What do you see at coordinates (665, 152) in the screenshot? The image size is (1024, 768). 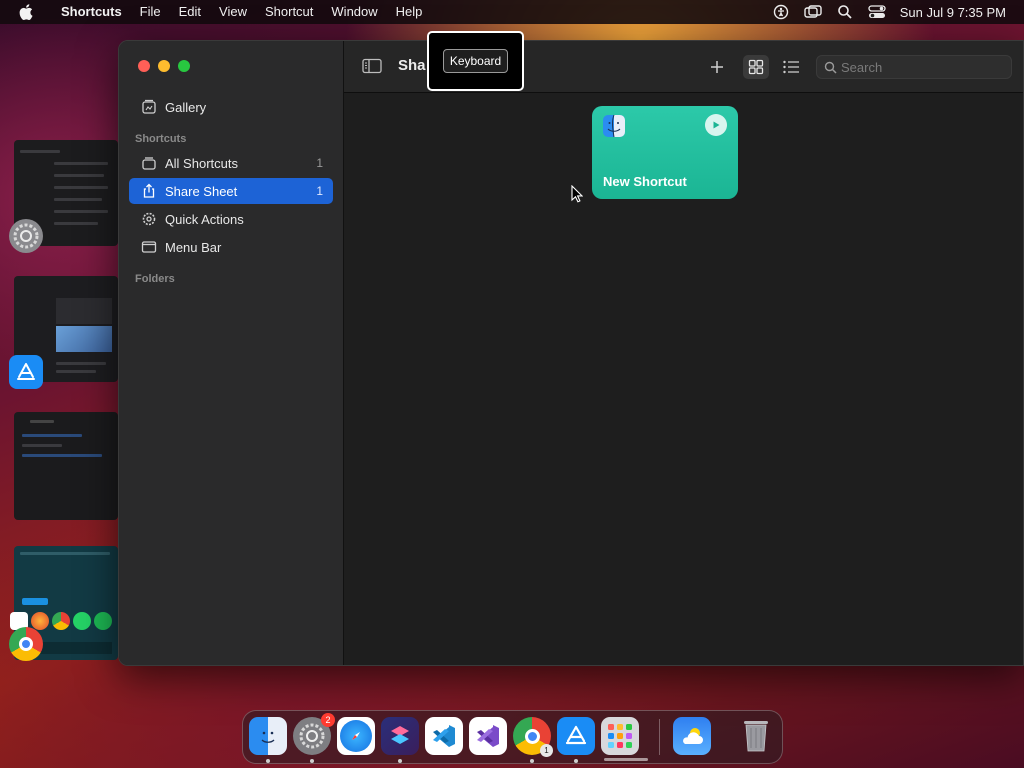 I see `shortcut-card-new-shortcut: New Shortcut` at bounding box center [665, 152].